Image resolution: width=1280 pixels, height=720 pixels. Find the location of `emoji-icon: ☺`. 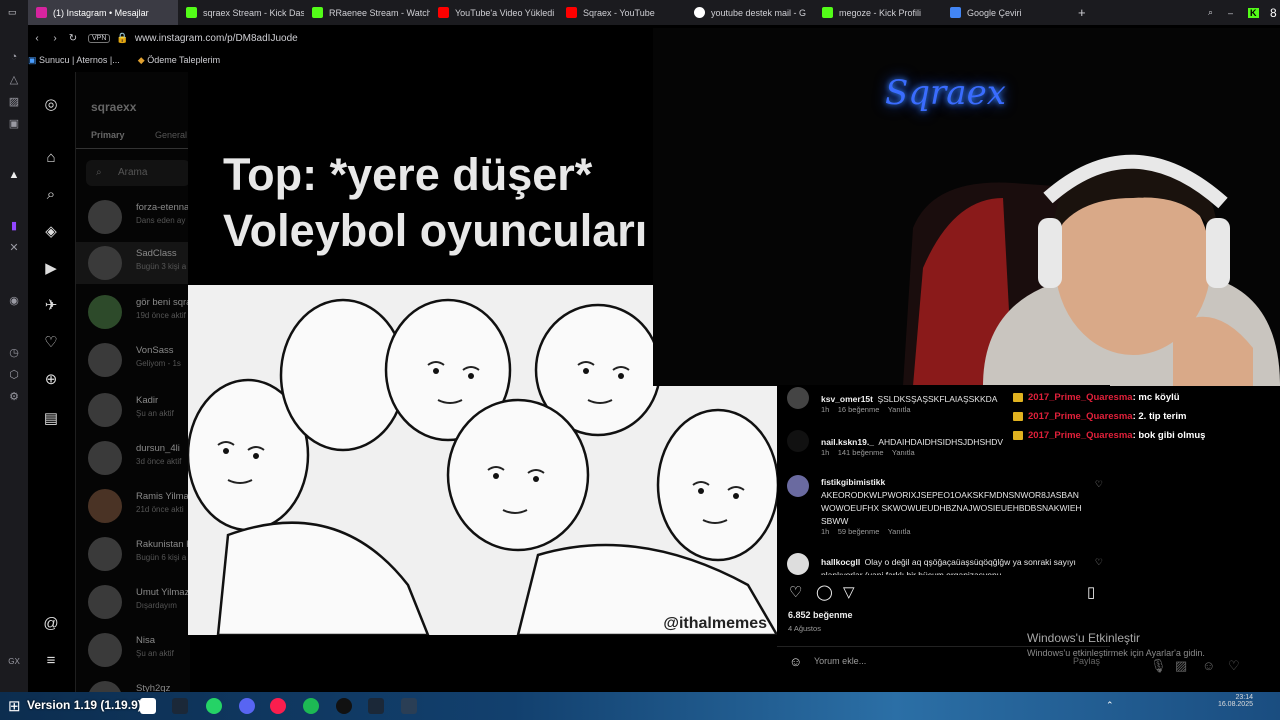

emoji-icon: ☺ is located at coordinates (795, 661).